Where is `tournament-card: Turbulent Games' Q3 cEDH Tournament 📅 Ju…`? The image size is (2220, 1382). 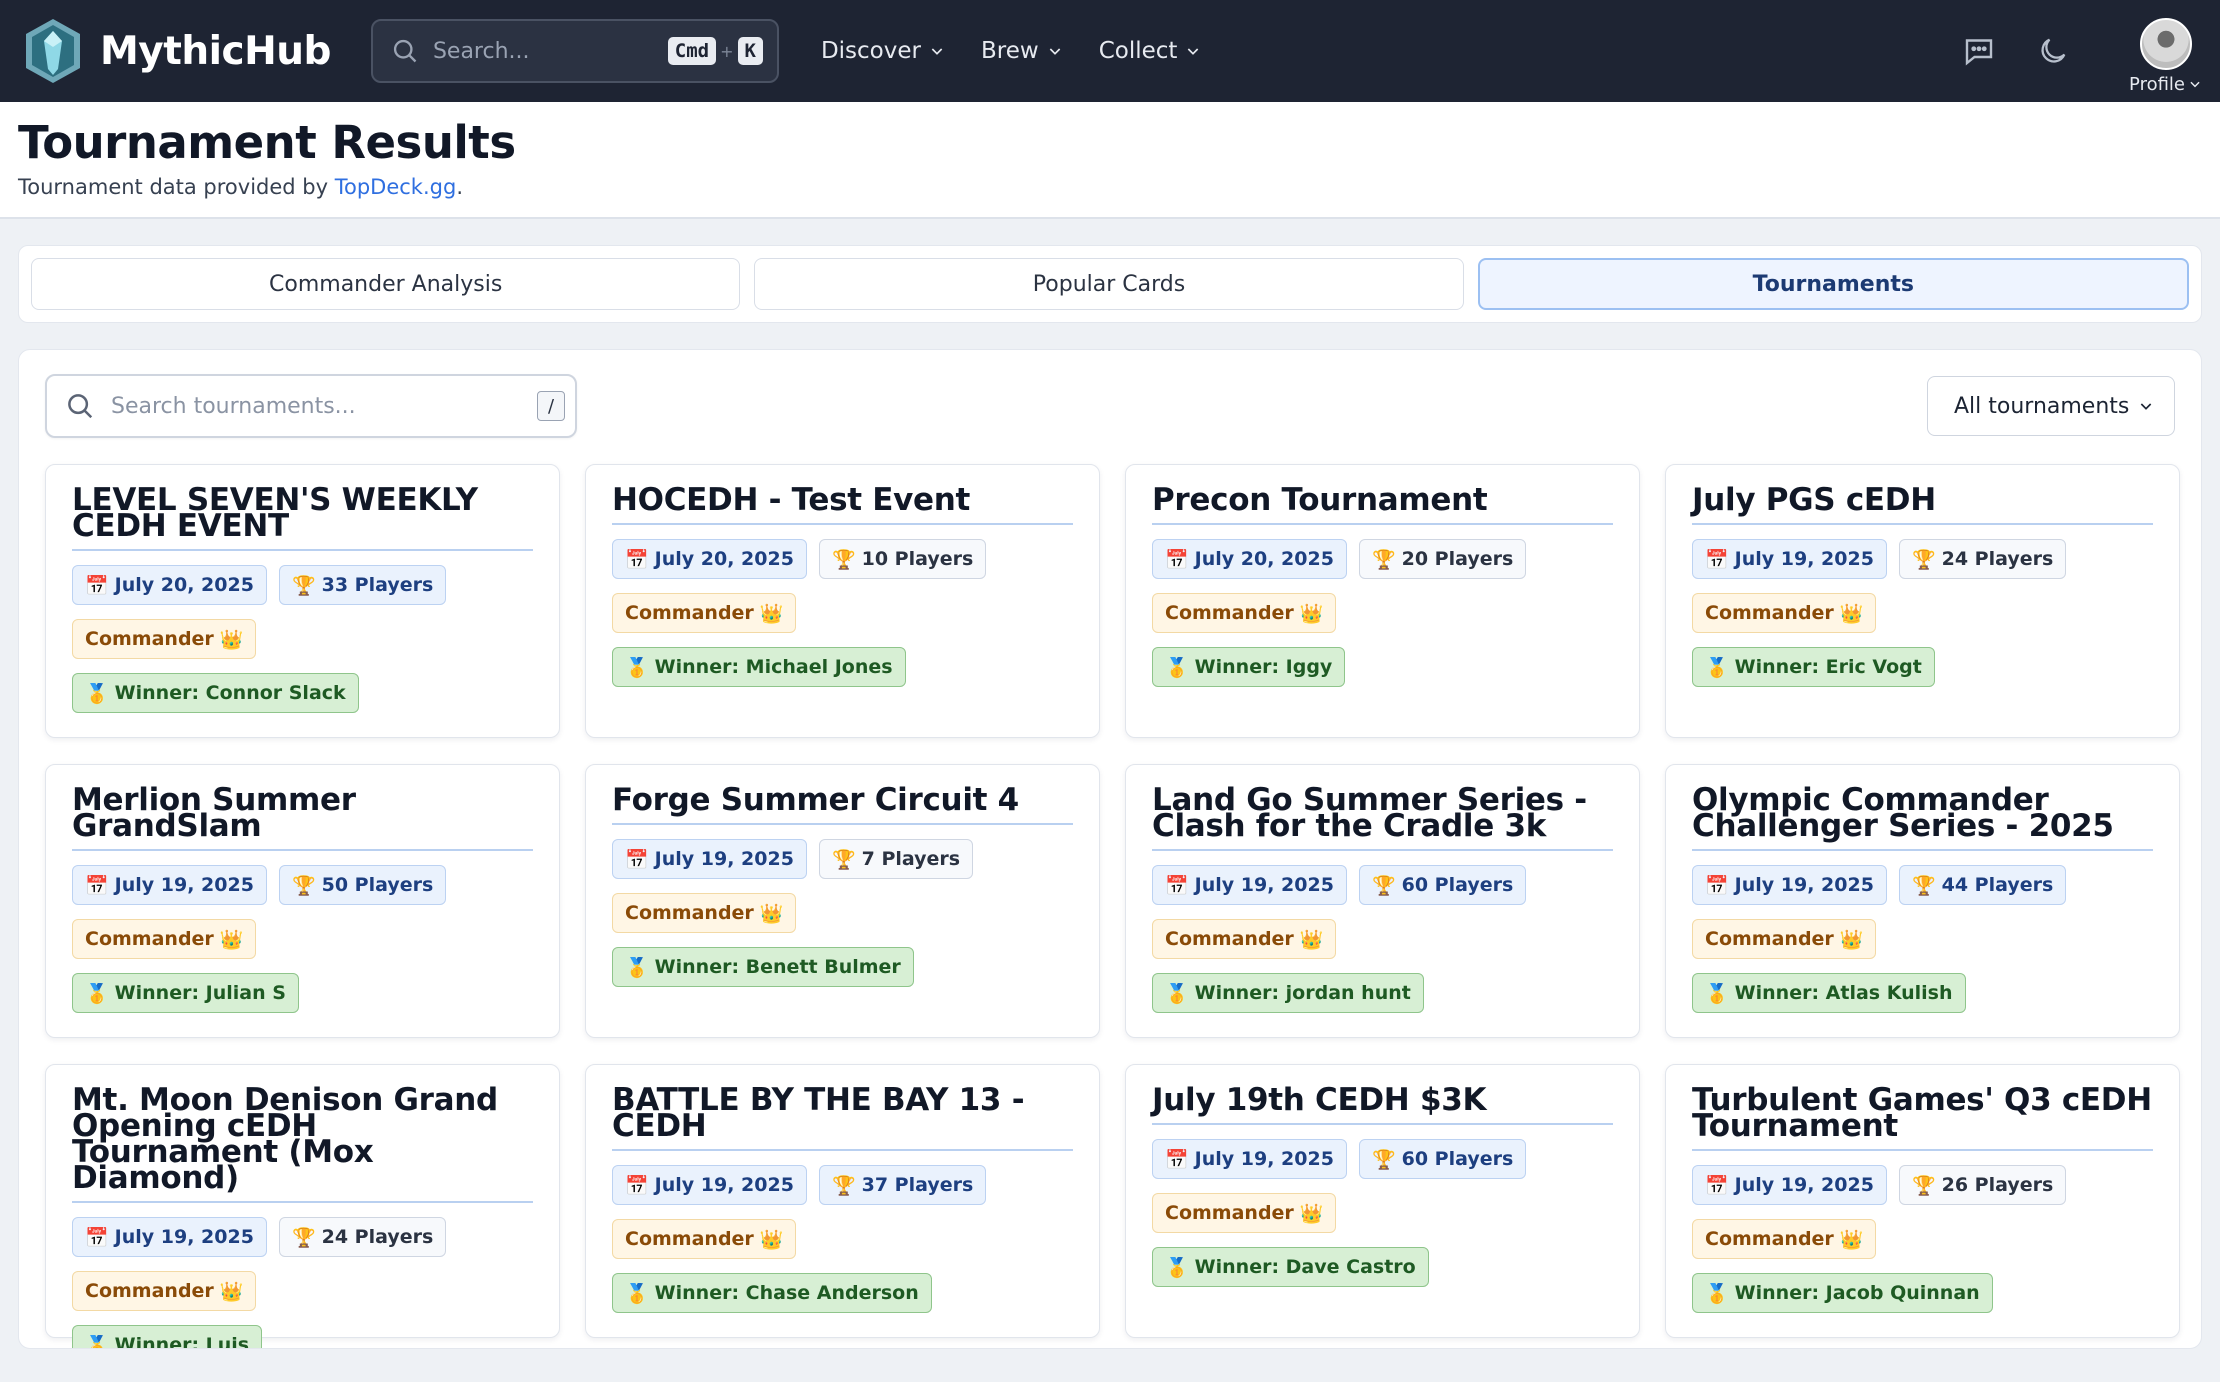
tournament-card: Turbulent Games' Q3 cEDH Tournament 📅 Ju… is located at coordinates (1922, 1201).